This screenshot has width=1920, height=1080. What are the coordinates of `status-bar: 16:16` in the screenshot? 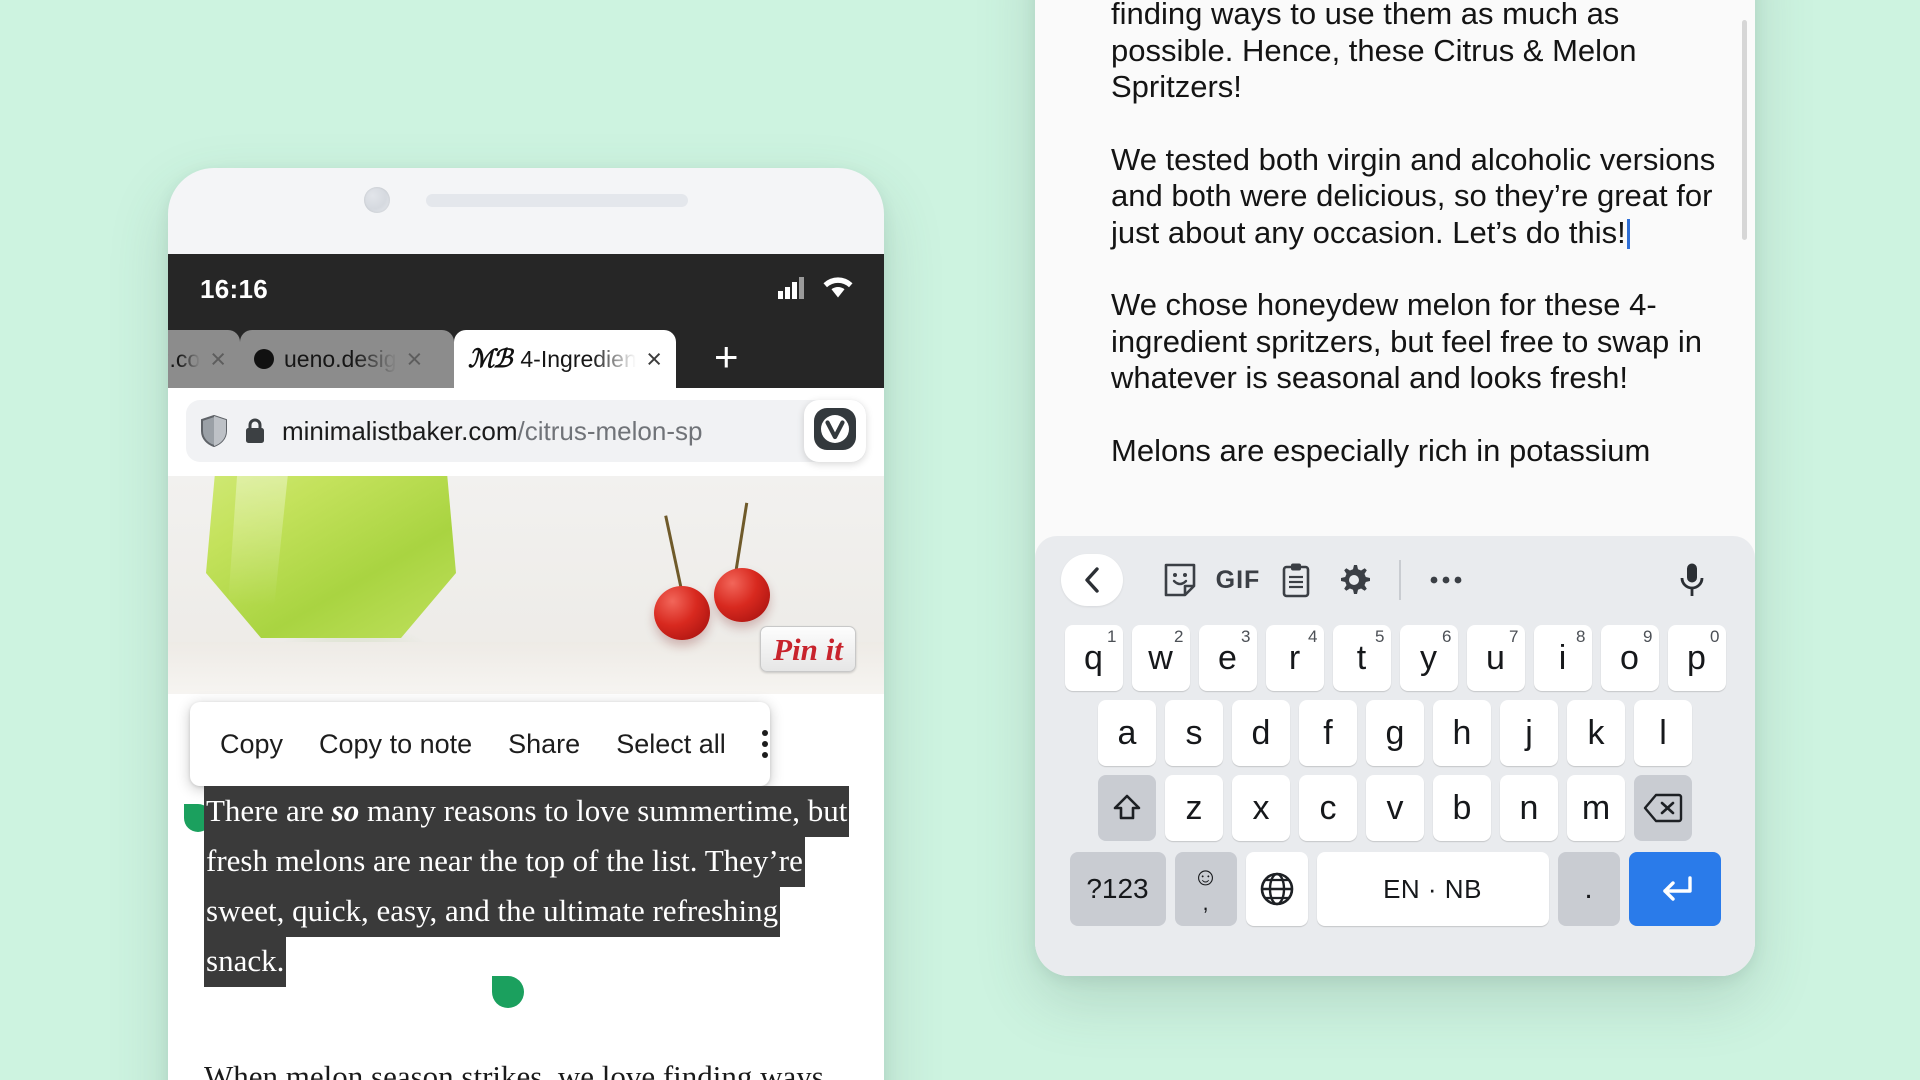 It's located at (526, 289).